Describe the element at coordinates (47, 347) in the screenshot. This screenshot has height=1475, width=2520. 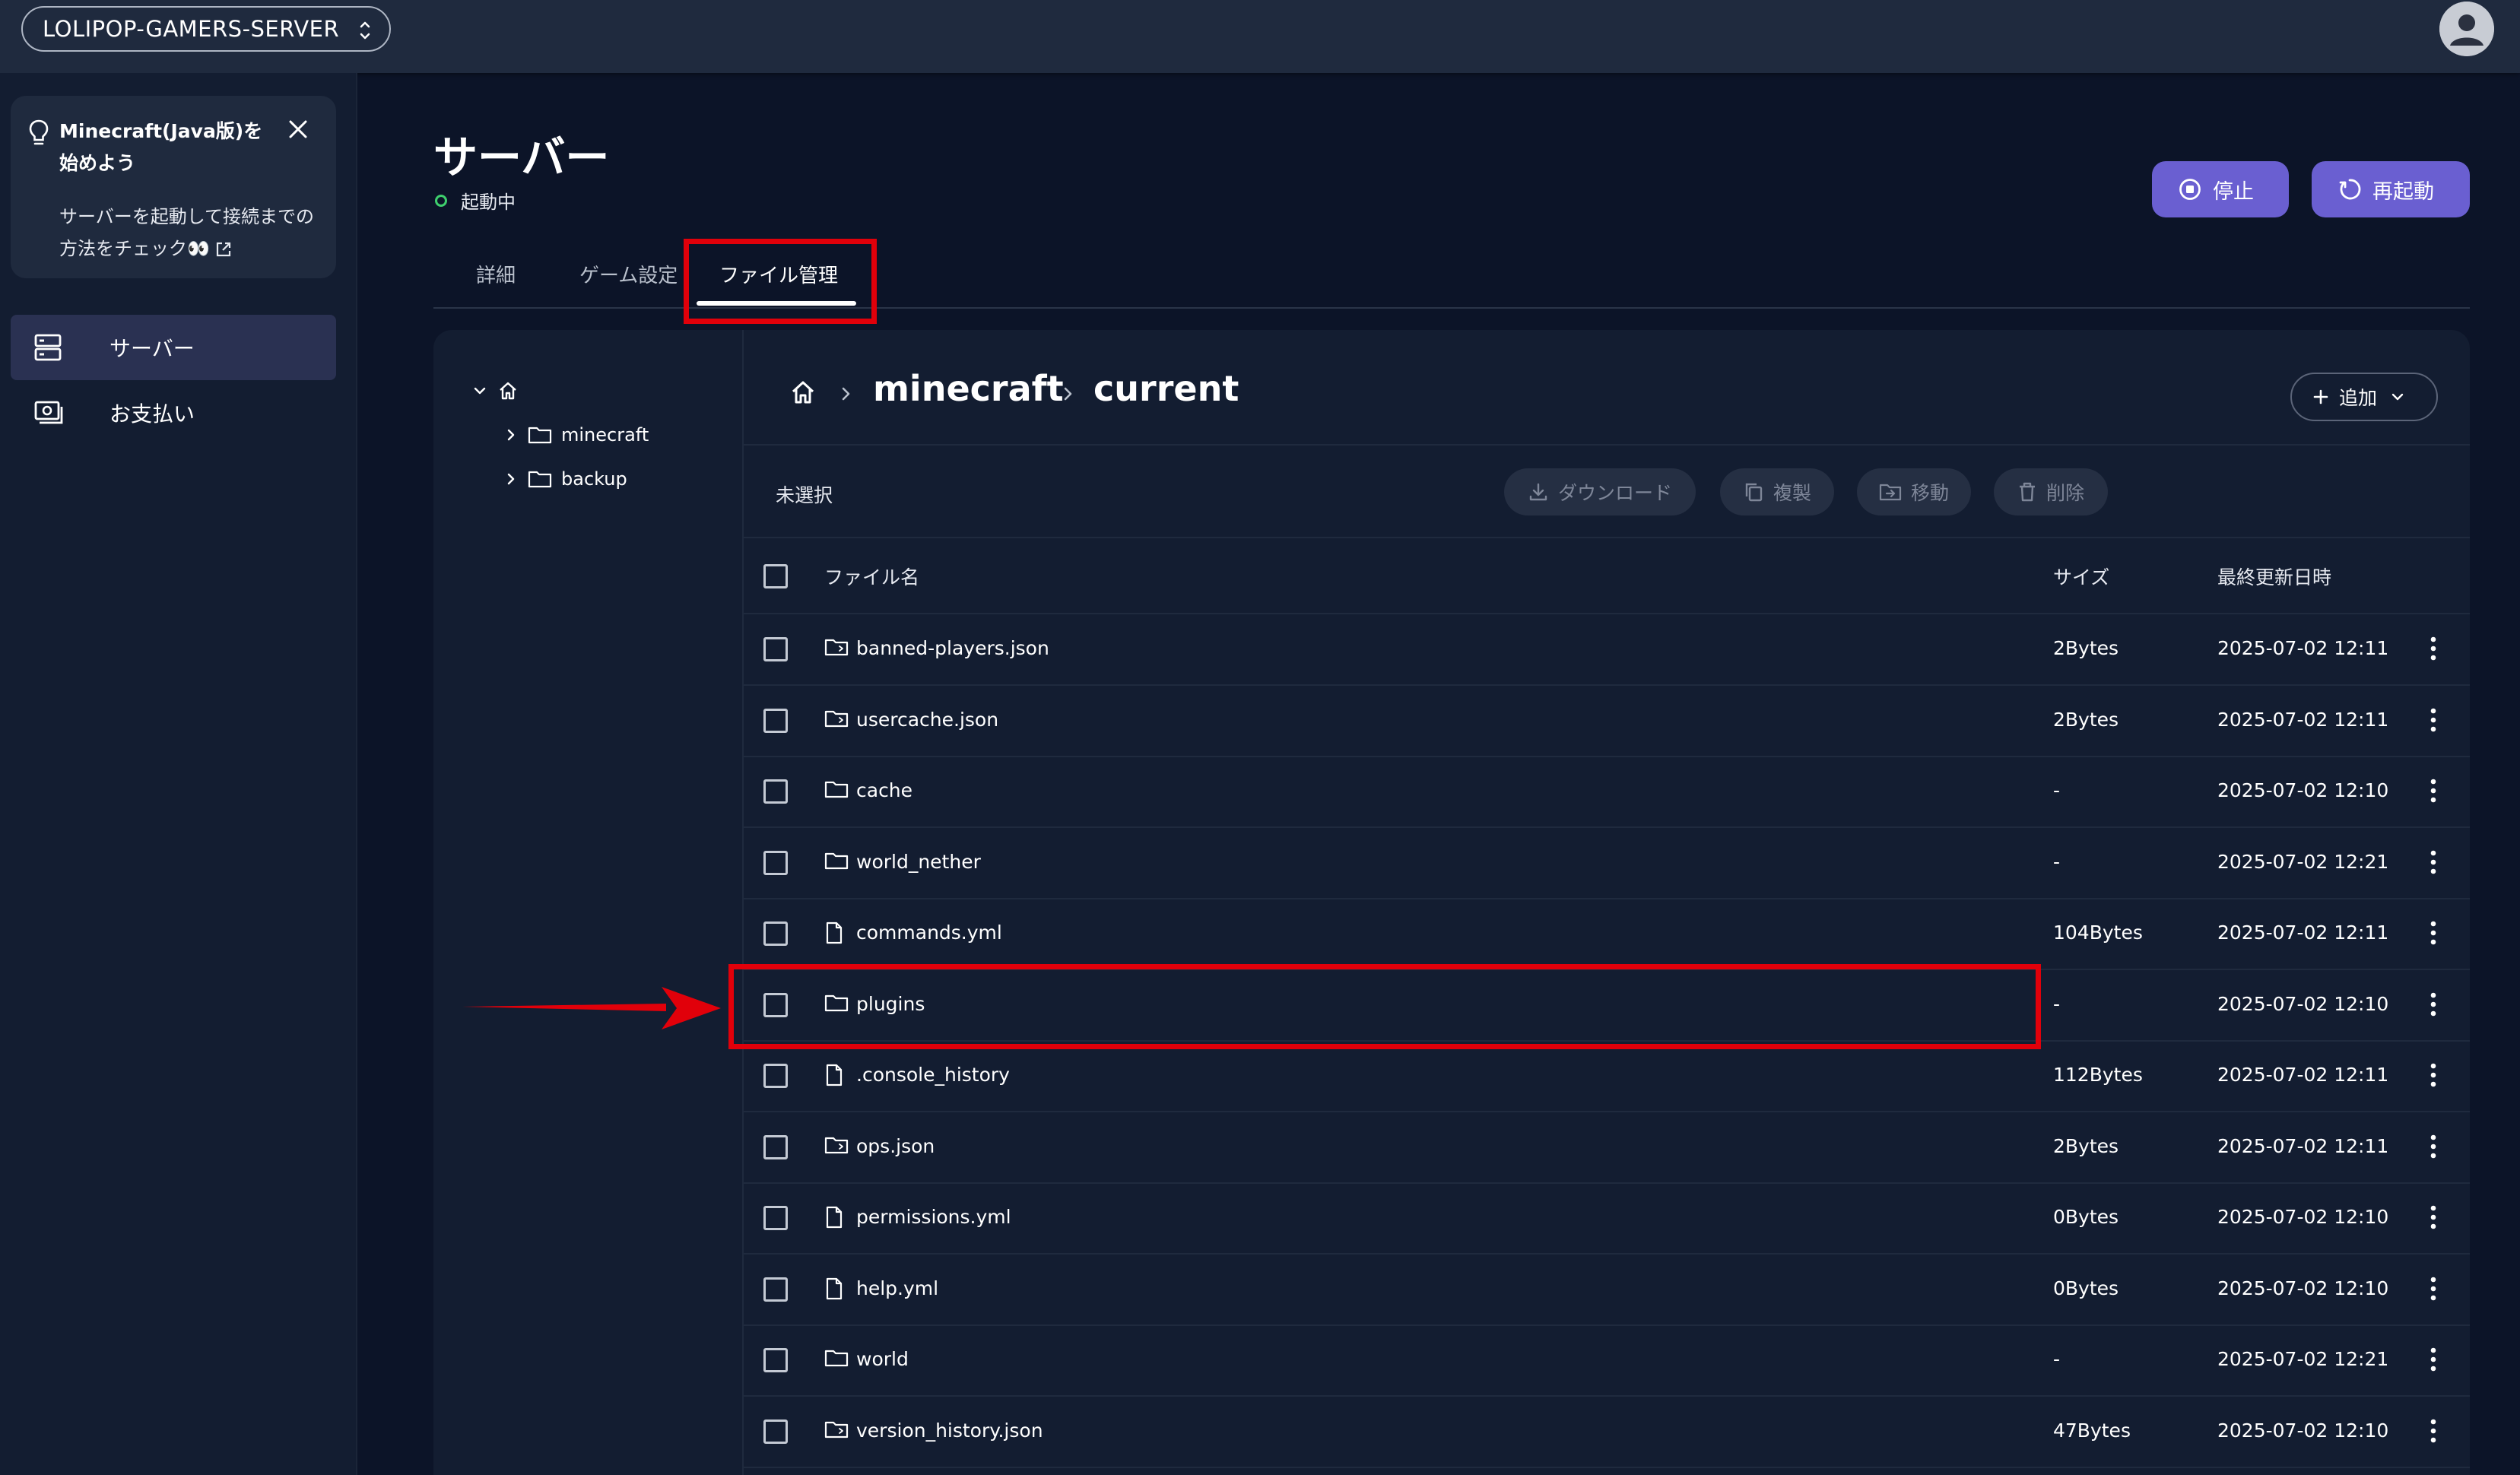
I see `server-icon` at that location.